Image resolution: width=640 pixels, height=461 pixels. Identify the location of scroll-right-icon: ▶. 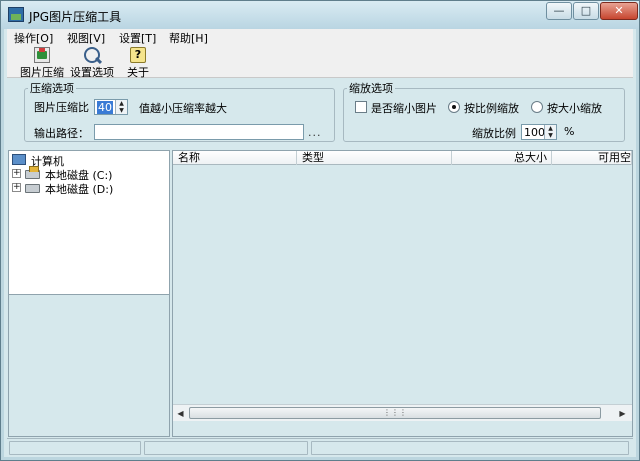
(622, 413).